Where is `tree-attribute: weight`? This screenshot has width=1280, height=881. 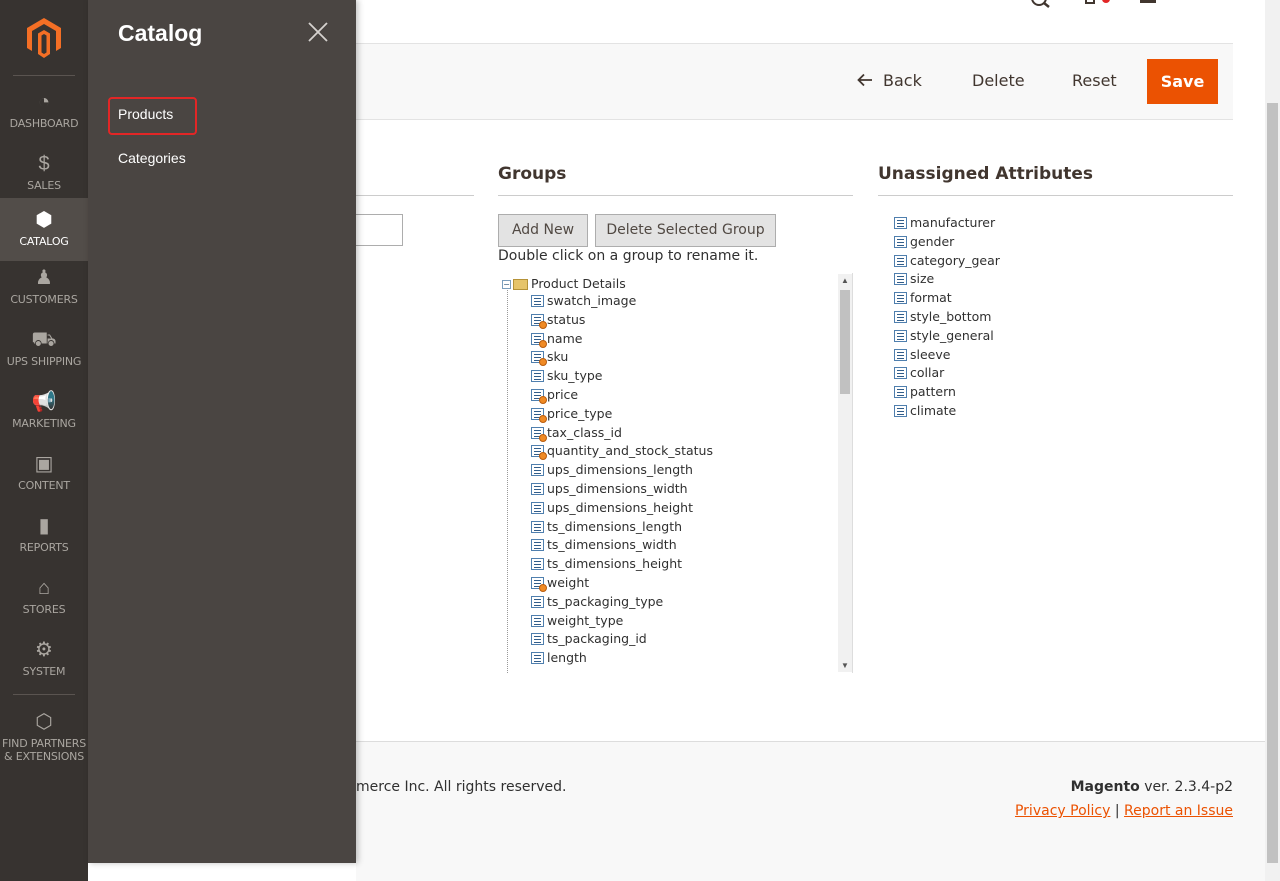 tree-attribute: weight is located at coordinates (560, 582).